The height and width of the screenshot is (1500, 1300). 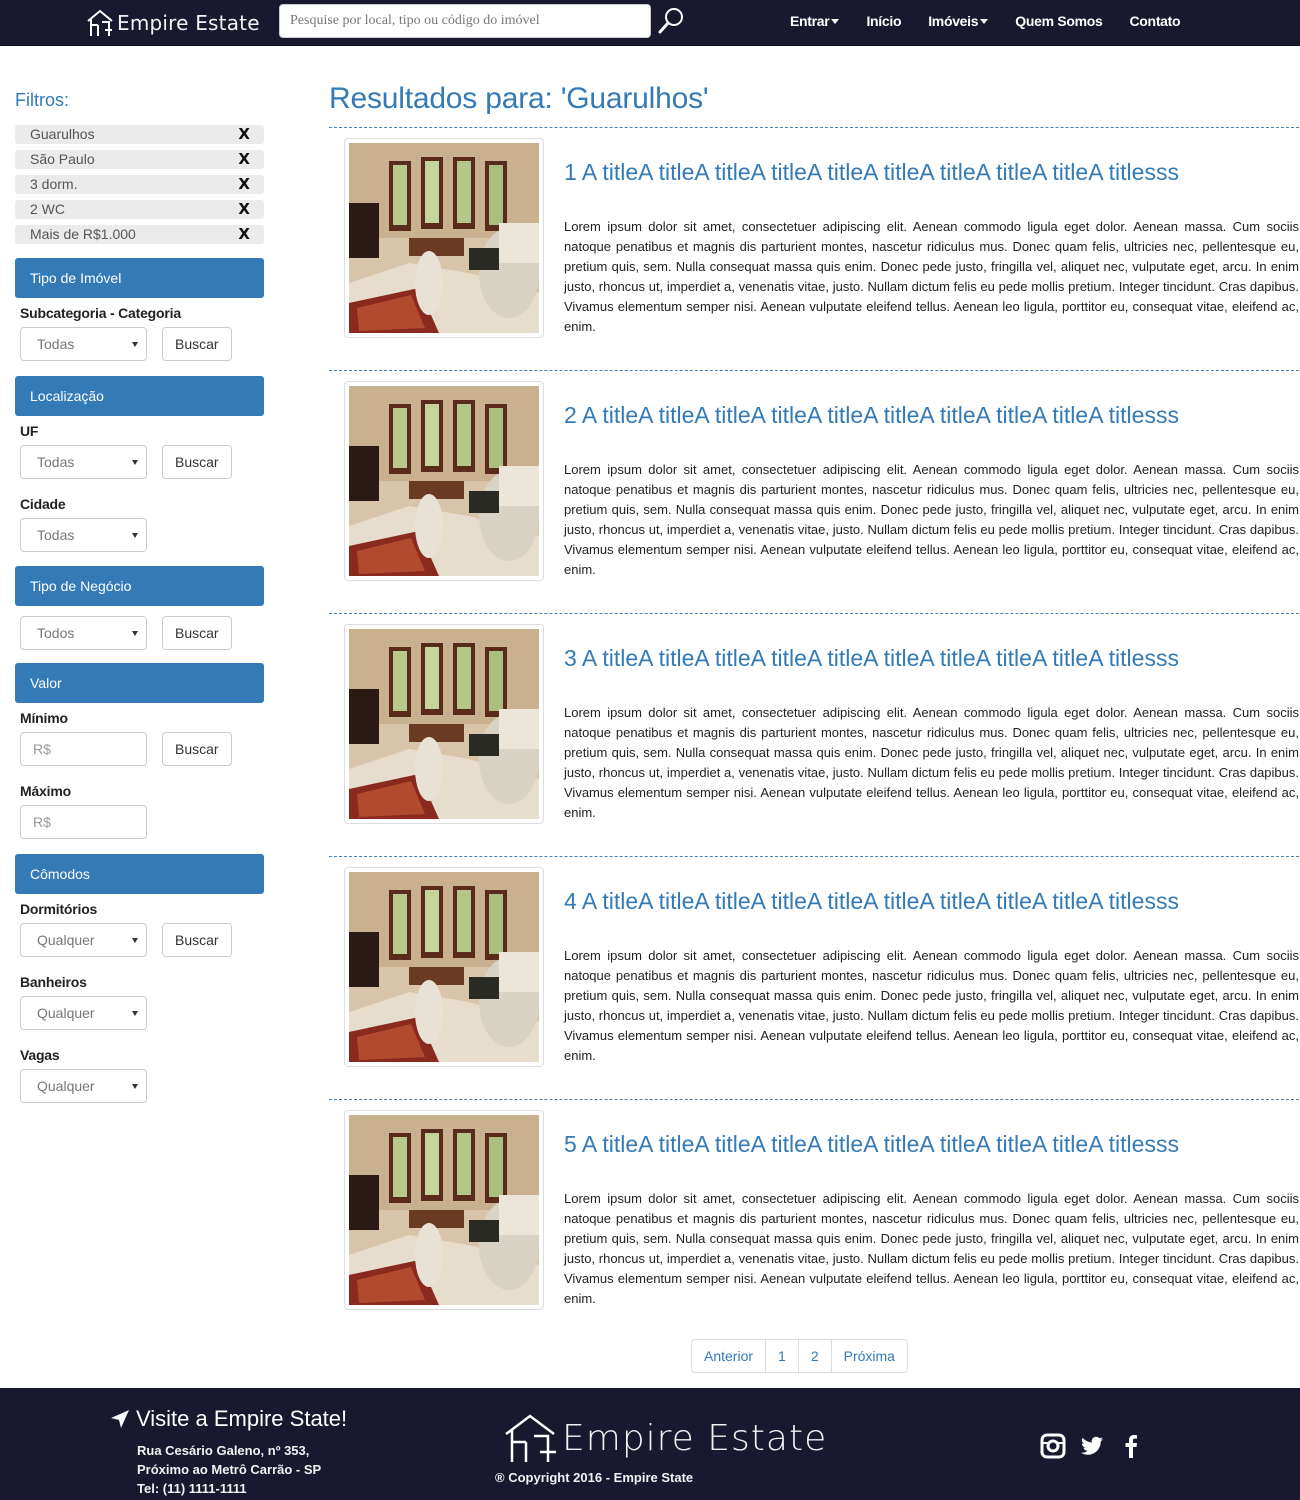 I want to click on active-filter-chip: Mais de R$1.000 X, so click(x=139, y=234).